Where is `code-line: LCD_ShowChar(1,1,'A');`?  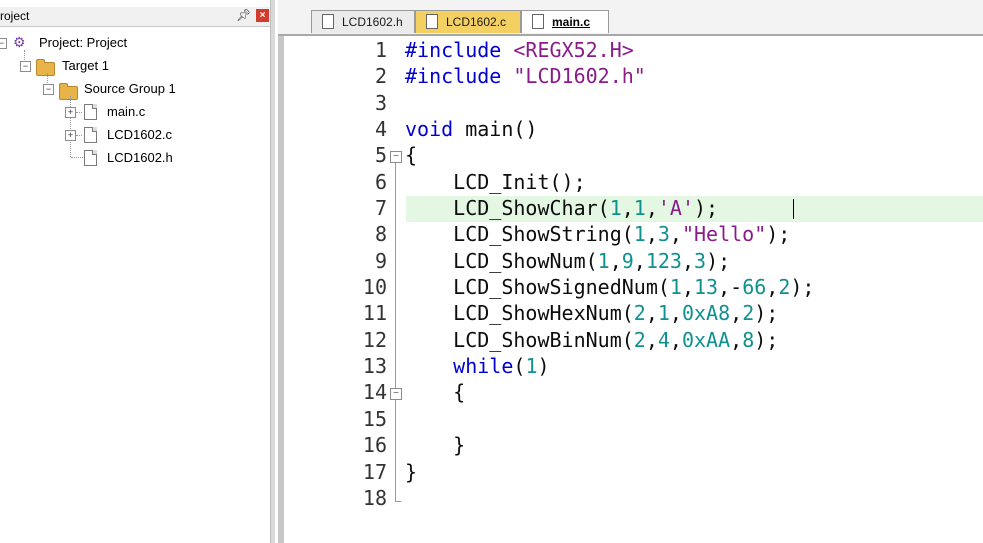
code-line: LCD_ShowChar(1,1,'A'); is located at coordinates (562, 208).